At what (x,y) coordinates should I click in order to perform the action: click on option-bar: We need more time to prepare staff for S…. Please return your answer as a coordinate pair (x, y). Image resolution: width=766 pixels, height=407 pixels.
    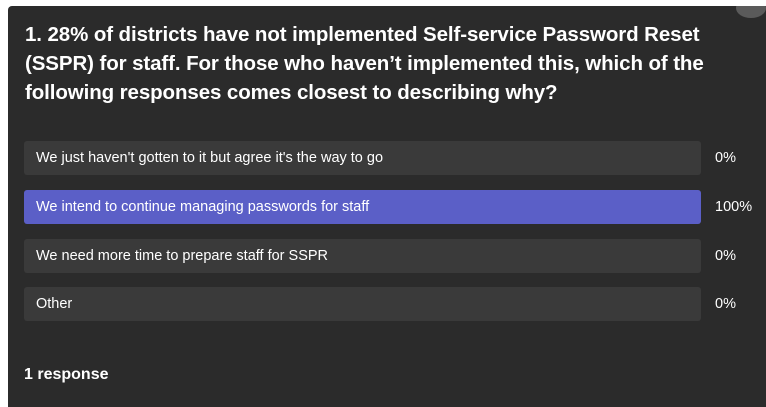
    Looking at the image, I should click on (362, 256).